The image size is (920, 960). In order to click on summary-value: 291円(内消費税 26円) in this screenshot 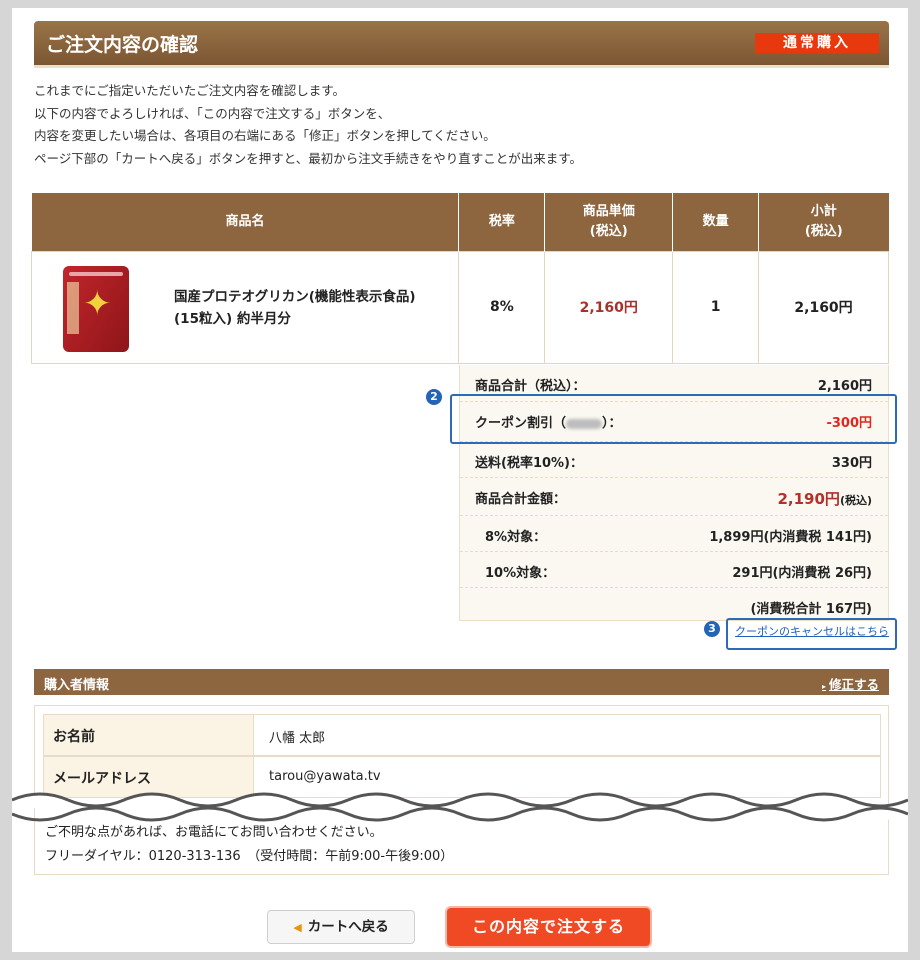, I will do `click(802, 573)`.